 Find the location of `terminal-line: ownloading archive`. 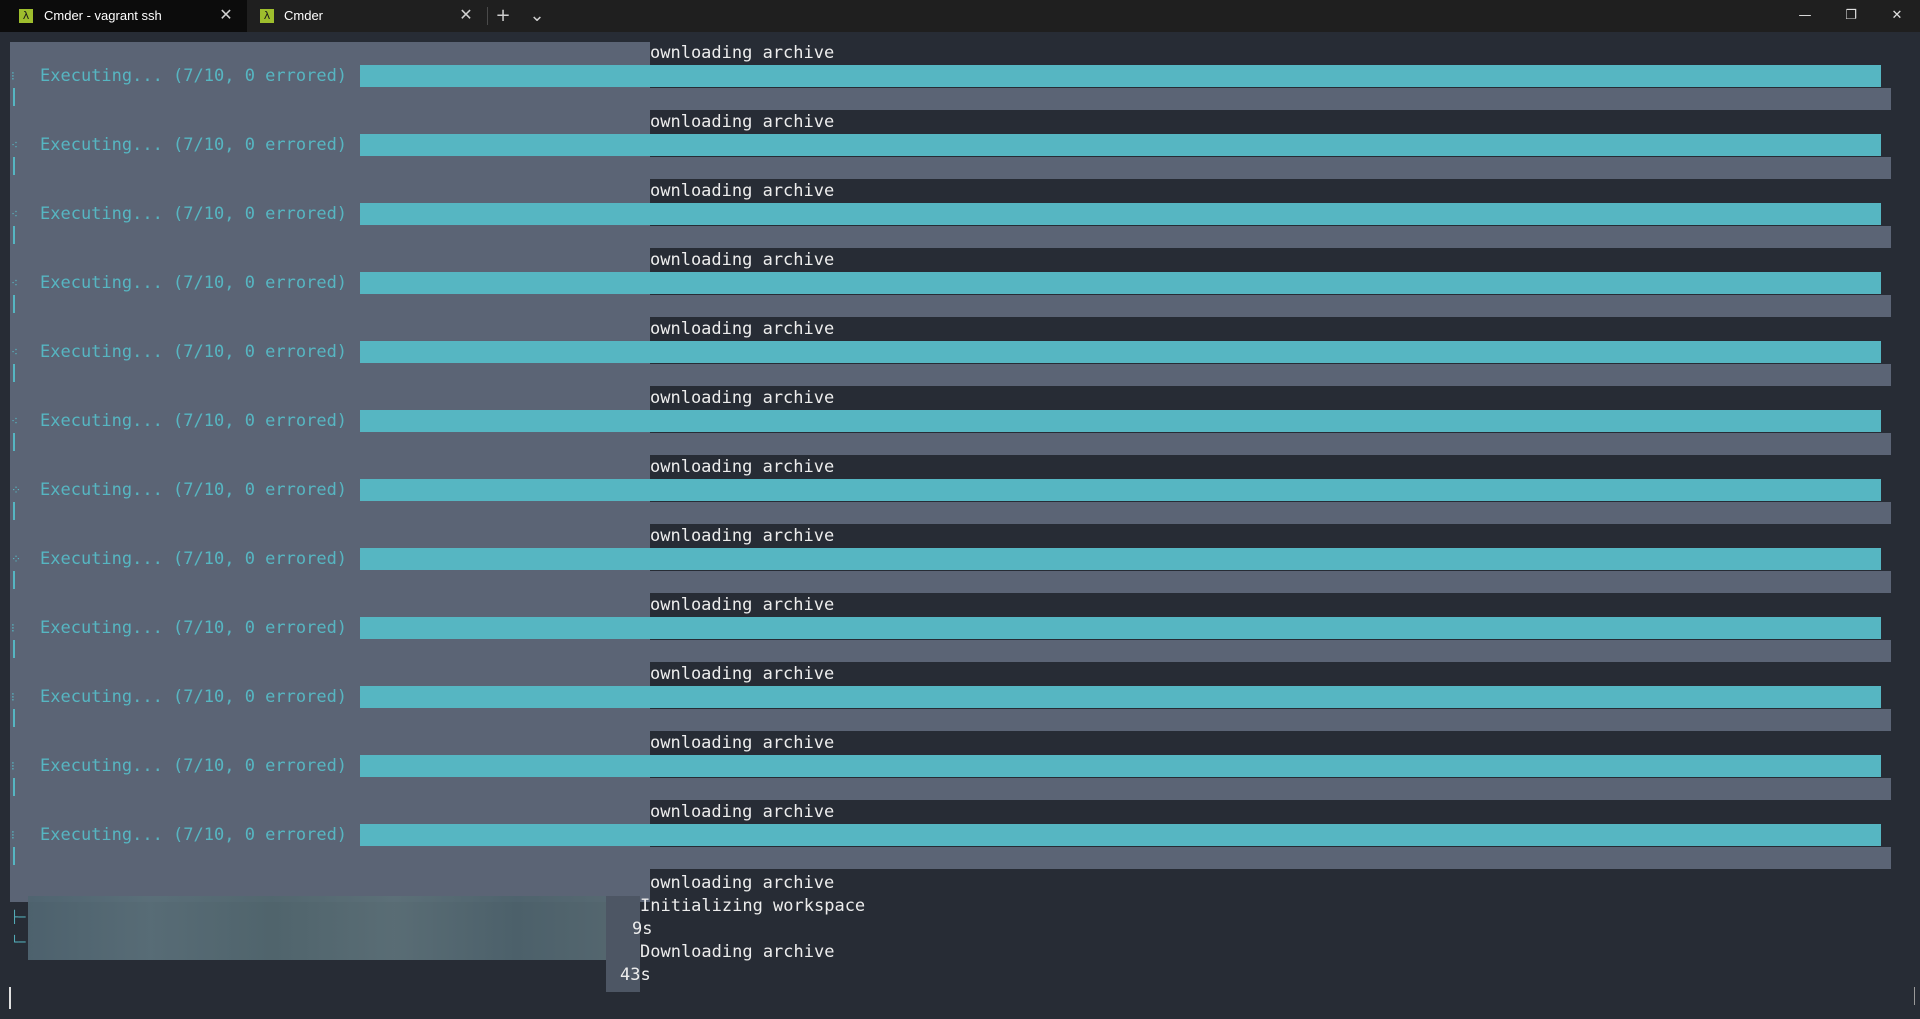

terminal-line: ownloading archive is located at coordinates (960, 883).